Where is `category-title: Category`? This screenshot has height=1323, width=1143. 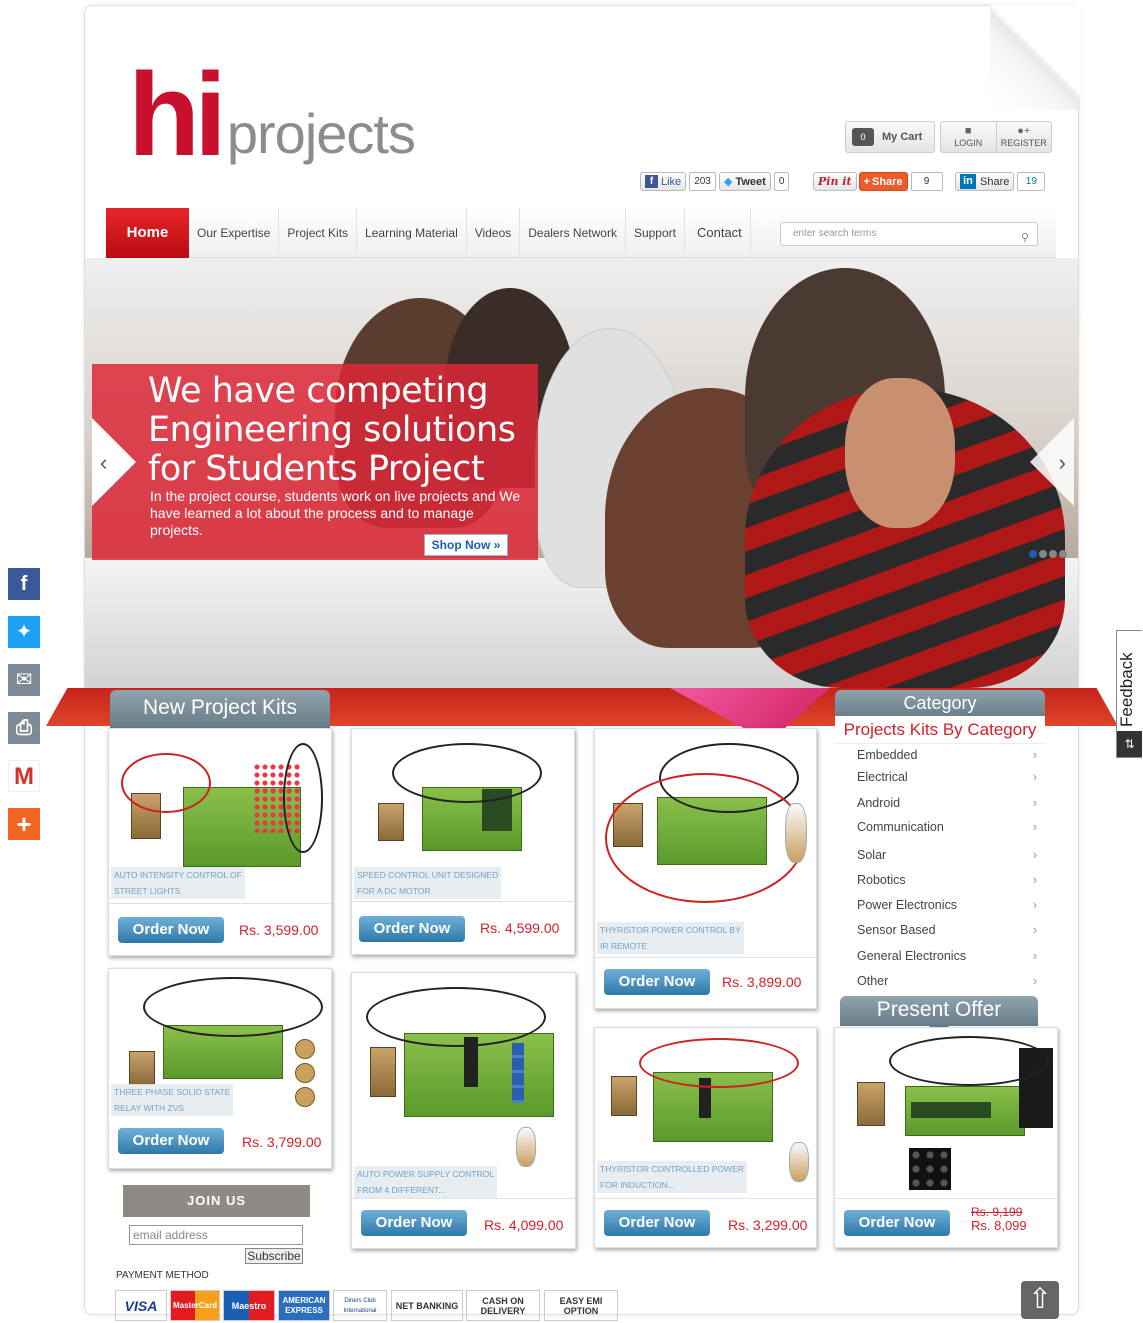
category-title: Category is located at coordinates (940, 704).